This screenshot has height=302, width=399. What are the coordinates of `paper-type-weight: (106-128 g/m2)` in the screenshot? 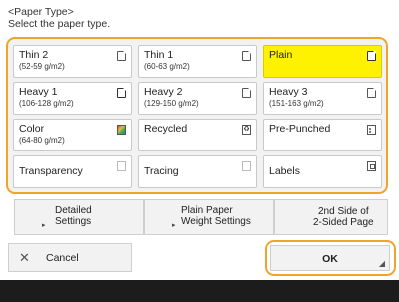 It's located at (46, 103).